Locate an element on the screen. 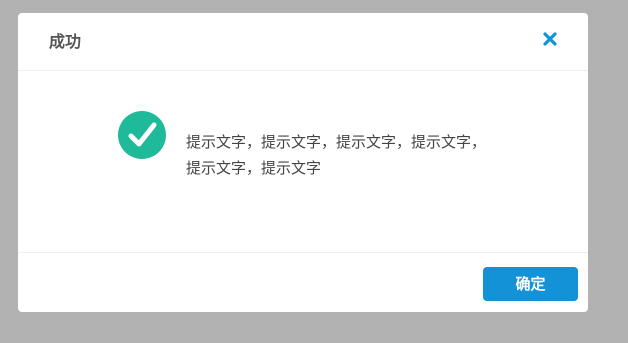 The width and height of the screenshot is (628, 343). confirm-button: 确定 is located at coordinates (530, 284).